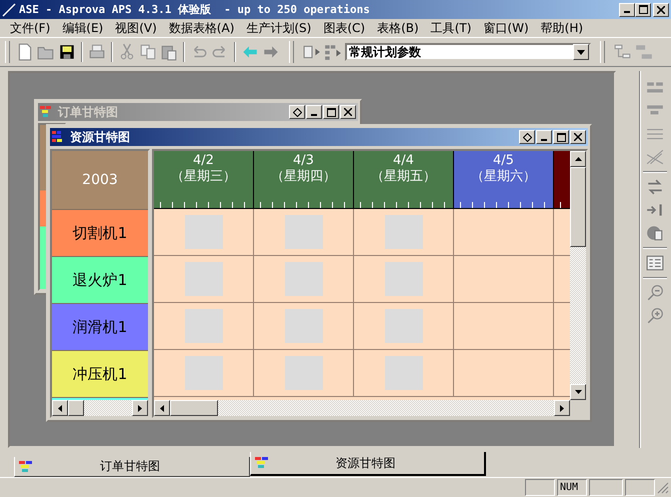 The height and width of the screenshot is (497, 671). I want to click on zoom-in-icon, so click(655, 316).